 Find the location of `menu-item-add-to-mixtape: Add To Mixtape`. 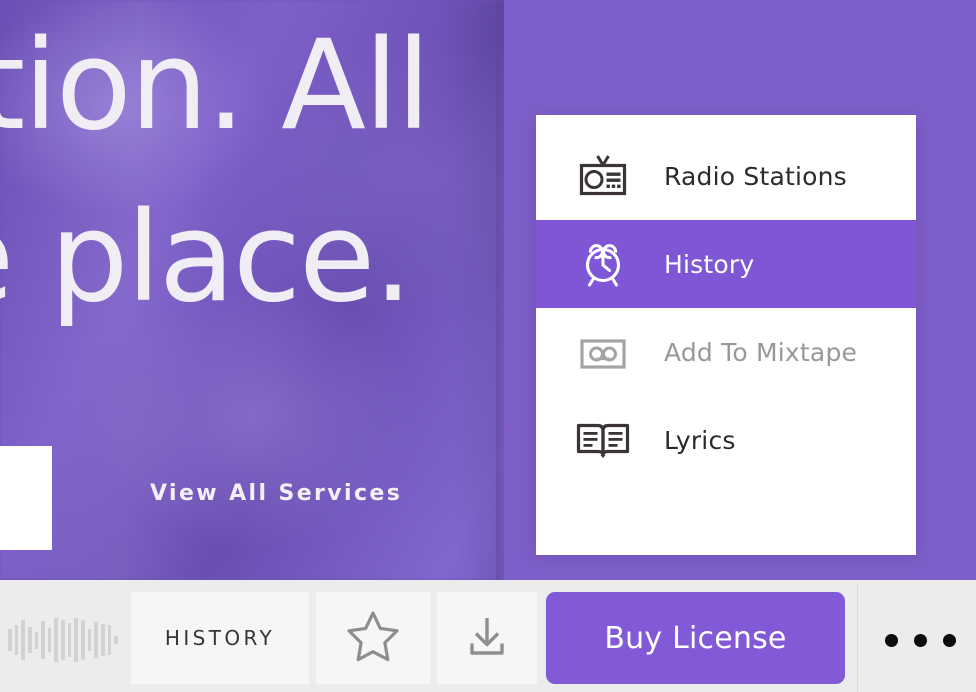

menu-item-add-to-mixtape: Add To Mixtape is located at coordinates (726, 352).